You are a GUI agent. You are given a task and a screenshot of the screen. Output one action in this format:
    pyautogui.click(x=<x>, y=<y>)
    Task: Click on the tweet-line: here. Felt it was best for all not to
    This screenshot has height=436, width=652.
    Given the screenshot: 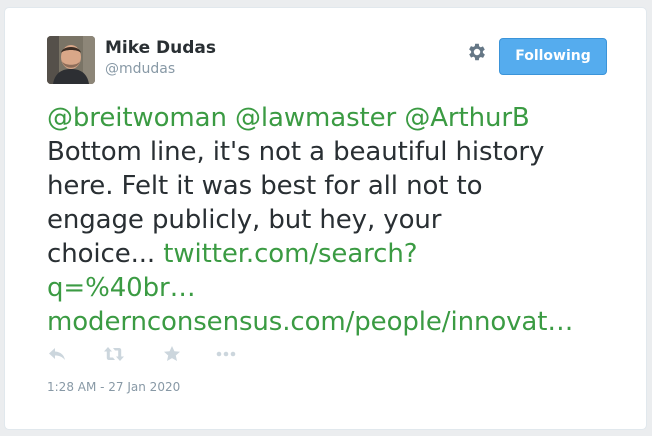 What is the action you would take?
    pyautogui.click(x=265, y=186)
    